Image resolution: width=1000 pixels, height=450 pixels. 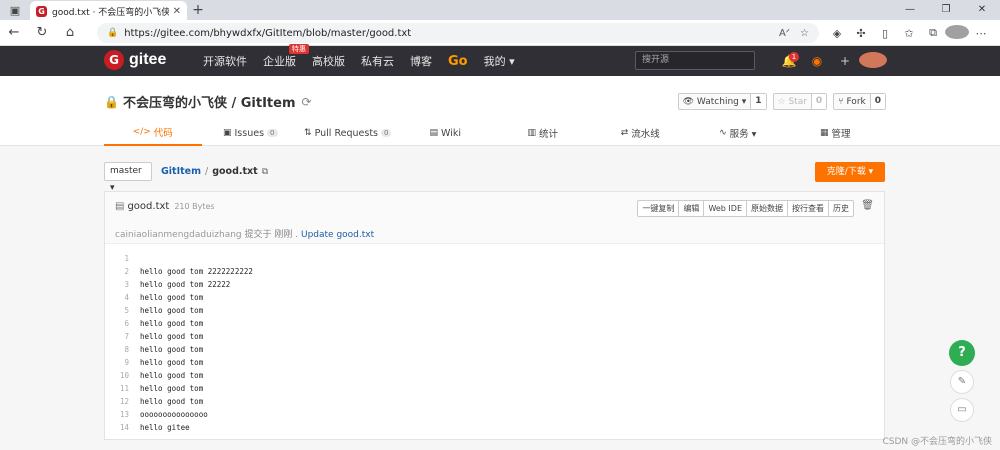 I want to click on add-icon: +, so click(x=845, y=61).